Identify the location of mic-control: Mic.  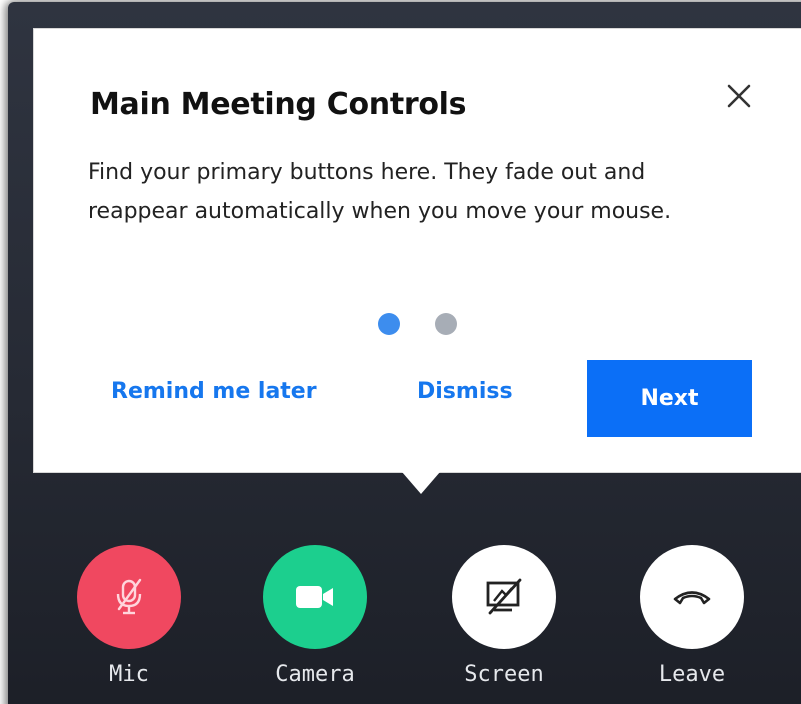
(129, 616).